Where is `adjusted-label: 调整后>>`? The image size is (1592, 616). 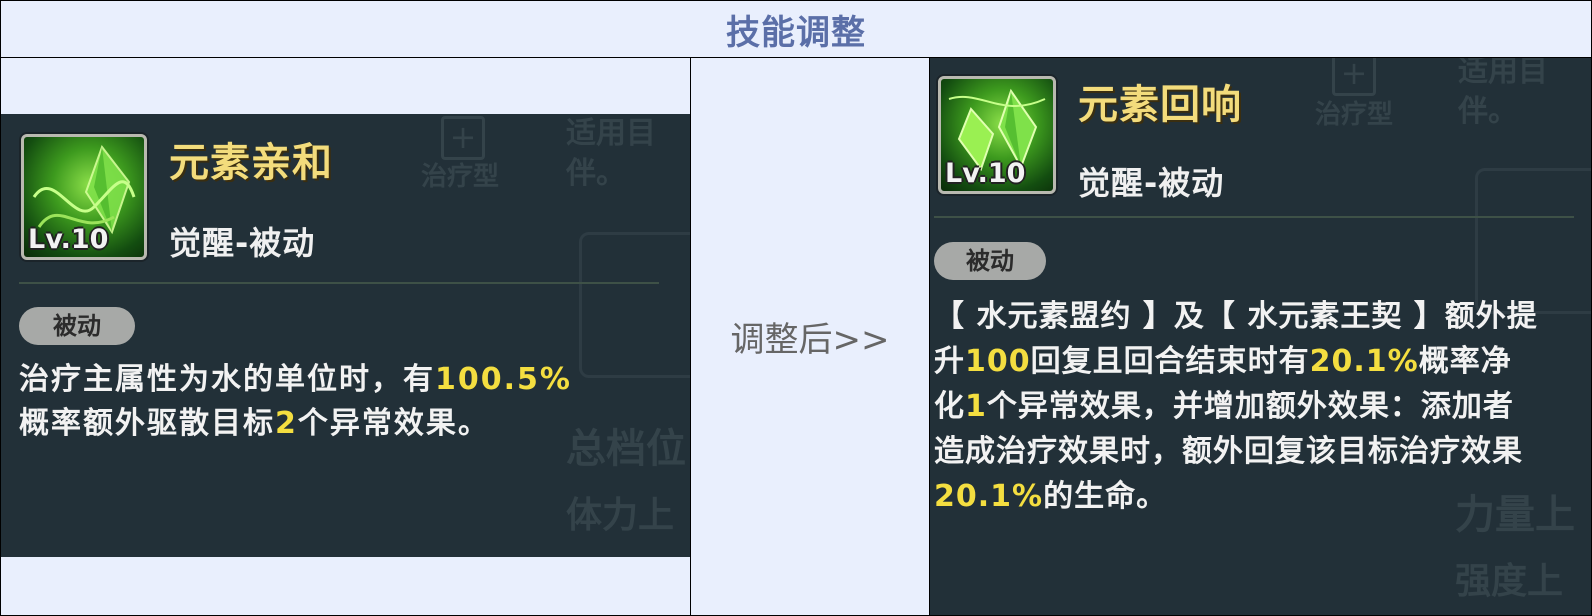 adjusted-label: 调整后>> is located at coordinates (810, 340).